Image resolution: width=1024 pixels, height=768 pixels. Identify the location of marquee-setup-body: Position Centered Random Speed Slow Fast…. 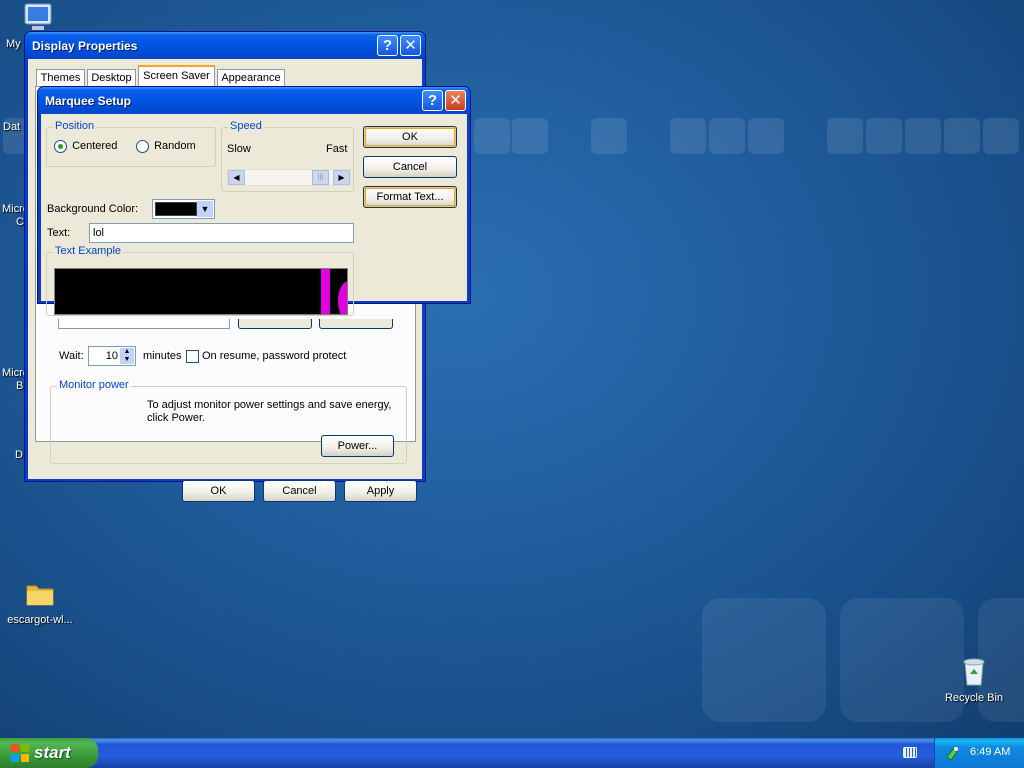
(254, 215).